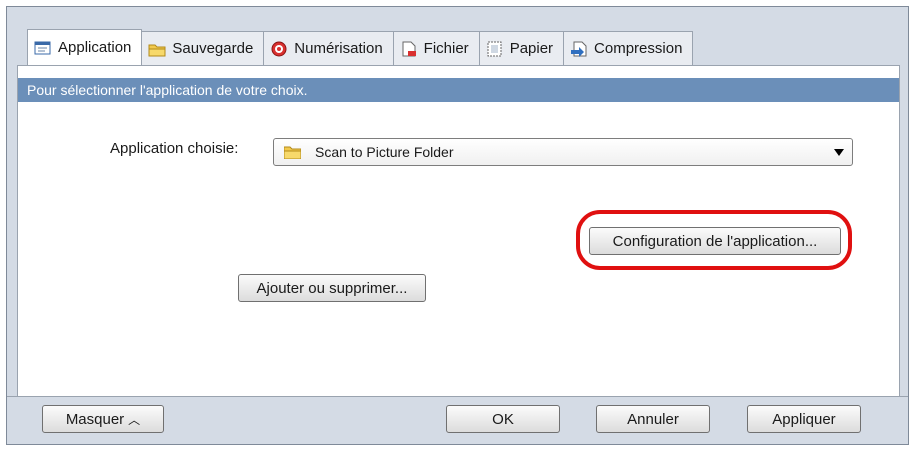 The width and height of the screenshot is (915, 451). Describe the element at coordinates (409, 49) in the screenshot. I see `file-icon` at that location.